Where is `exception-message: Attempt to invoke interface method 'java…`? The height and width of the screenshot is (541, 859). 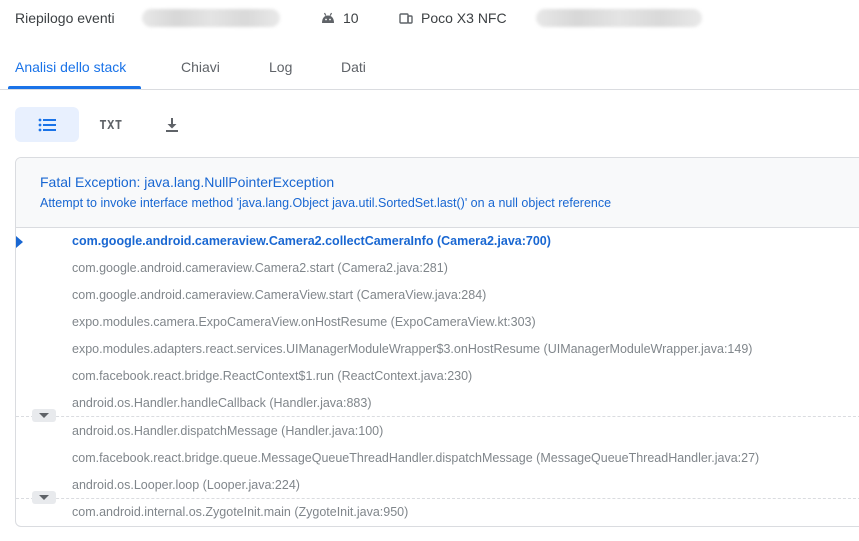 exception-message: Attempt to invoke interface method 'java… is located at coordinates (326, 203).